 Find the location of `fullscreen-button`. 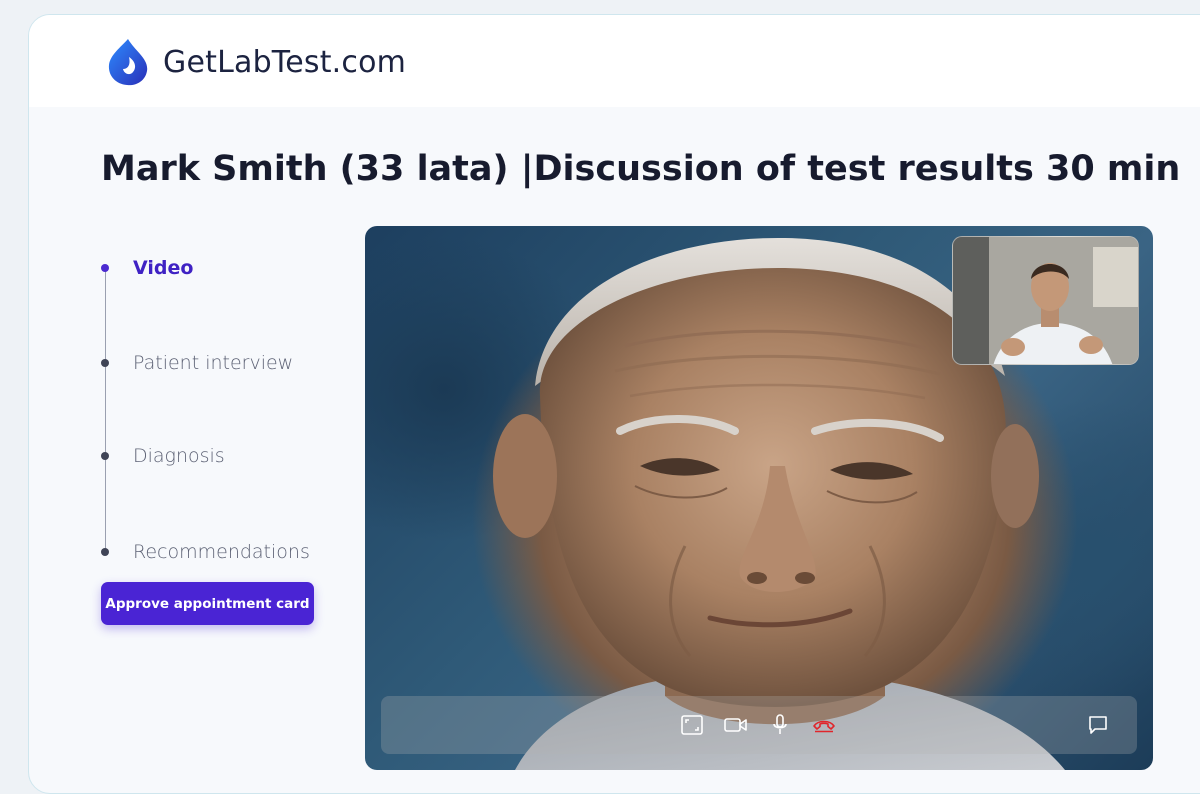

fullscreen-button is located at coordinates (692, 725).